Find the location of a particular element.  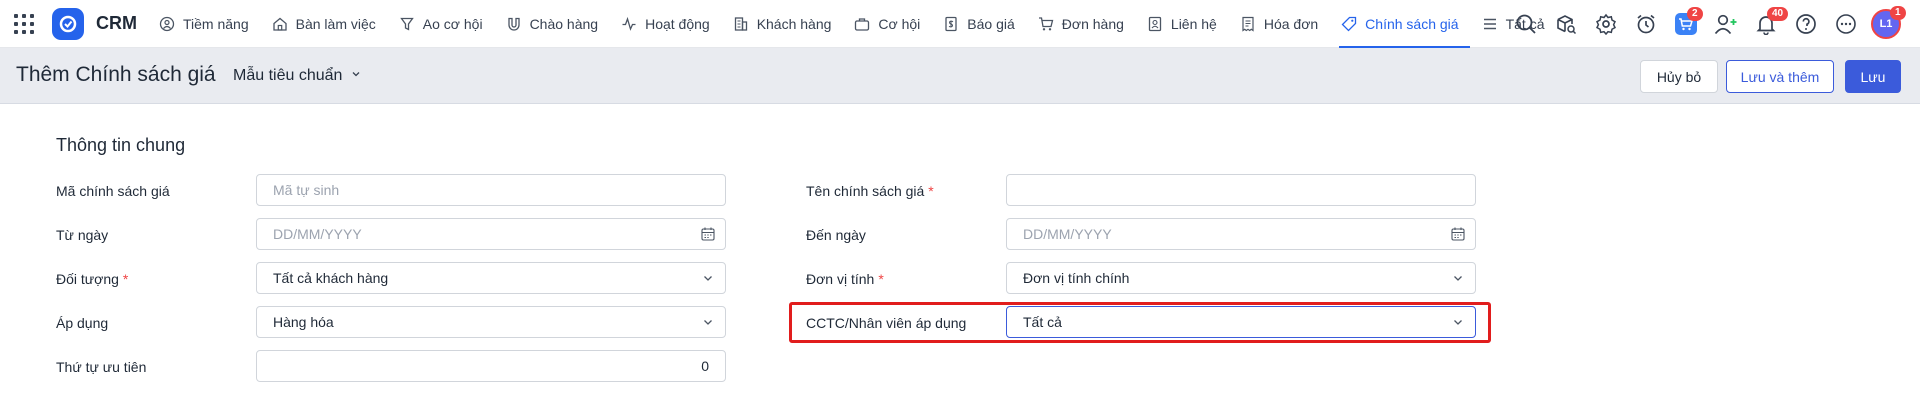

unit-label: Đơn vị tính * is located at coordinates (845, 279).